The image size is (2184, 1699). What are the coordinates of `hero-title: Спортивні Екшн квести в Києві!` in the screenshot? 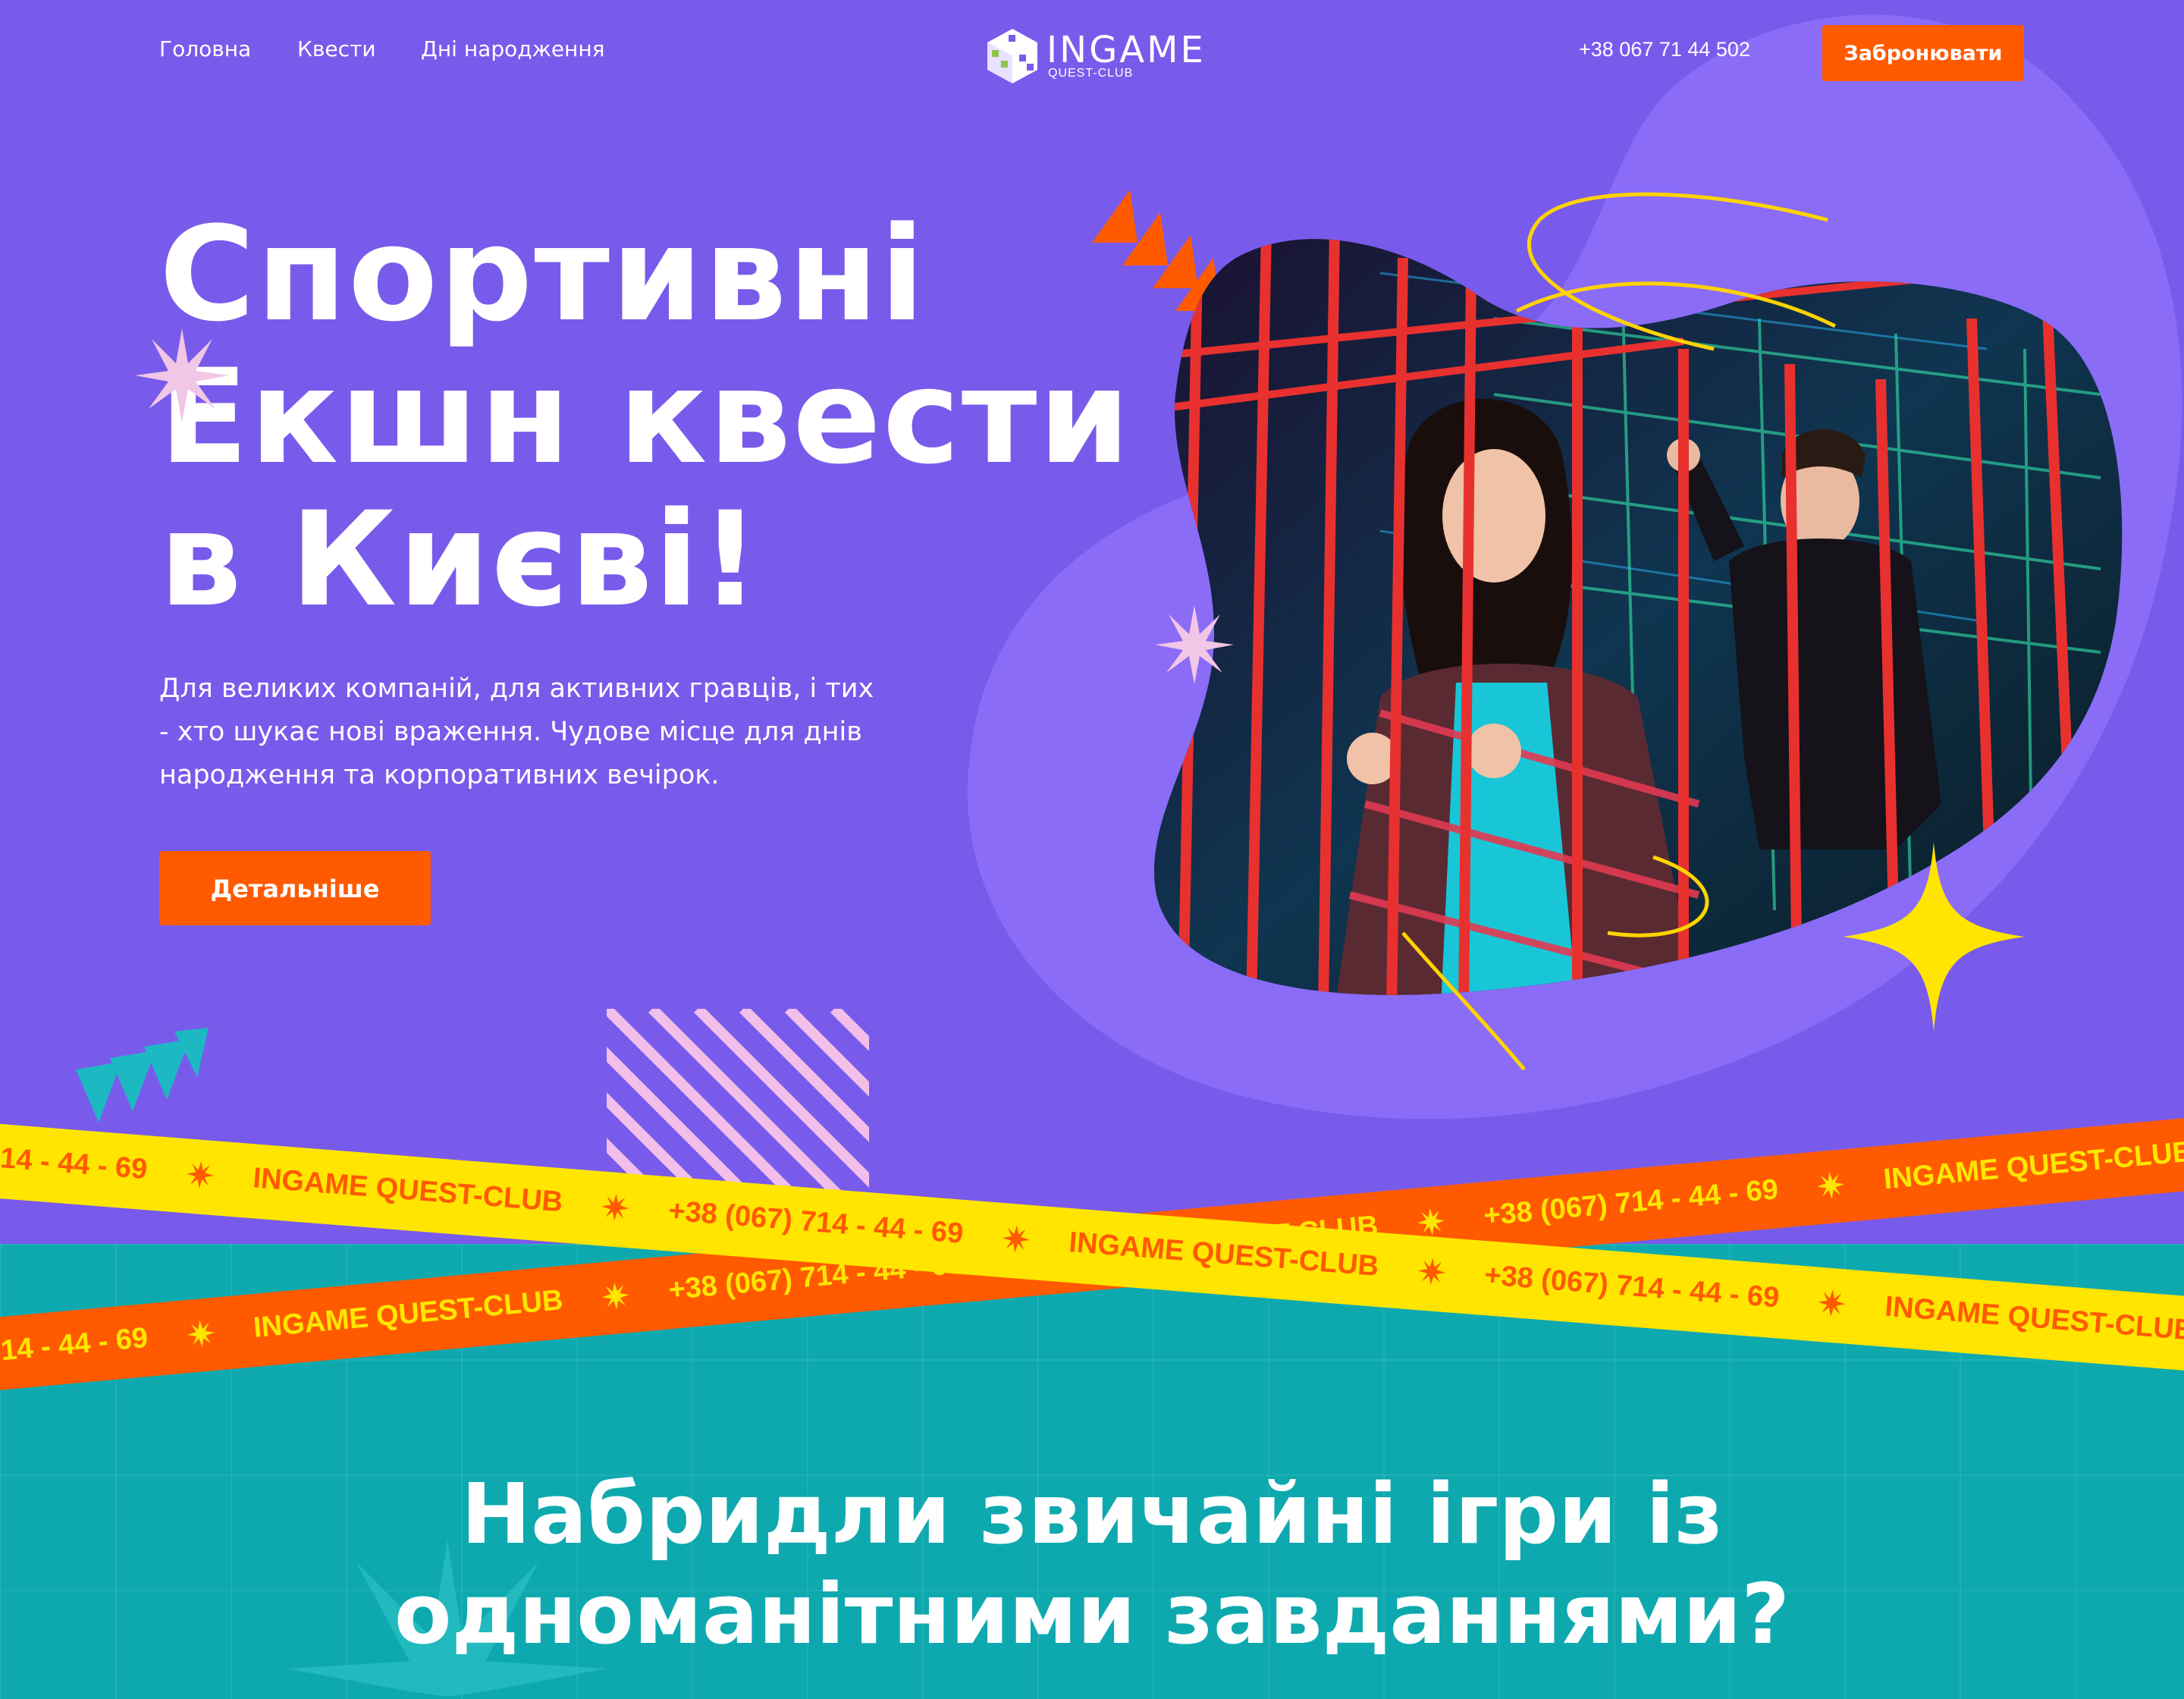 It's located at (652, 417).